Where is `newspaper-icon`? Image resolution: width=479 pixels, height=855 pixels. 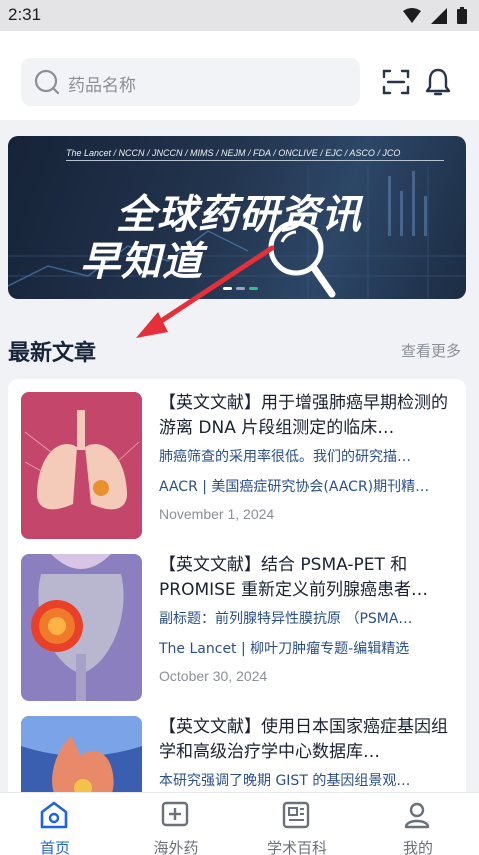 newspaper-icon is located at coordinates (296, 815).